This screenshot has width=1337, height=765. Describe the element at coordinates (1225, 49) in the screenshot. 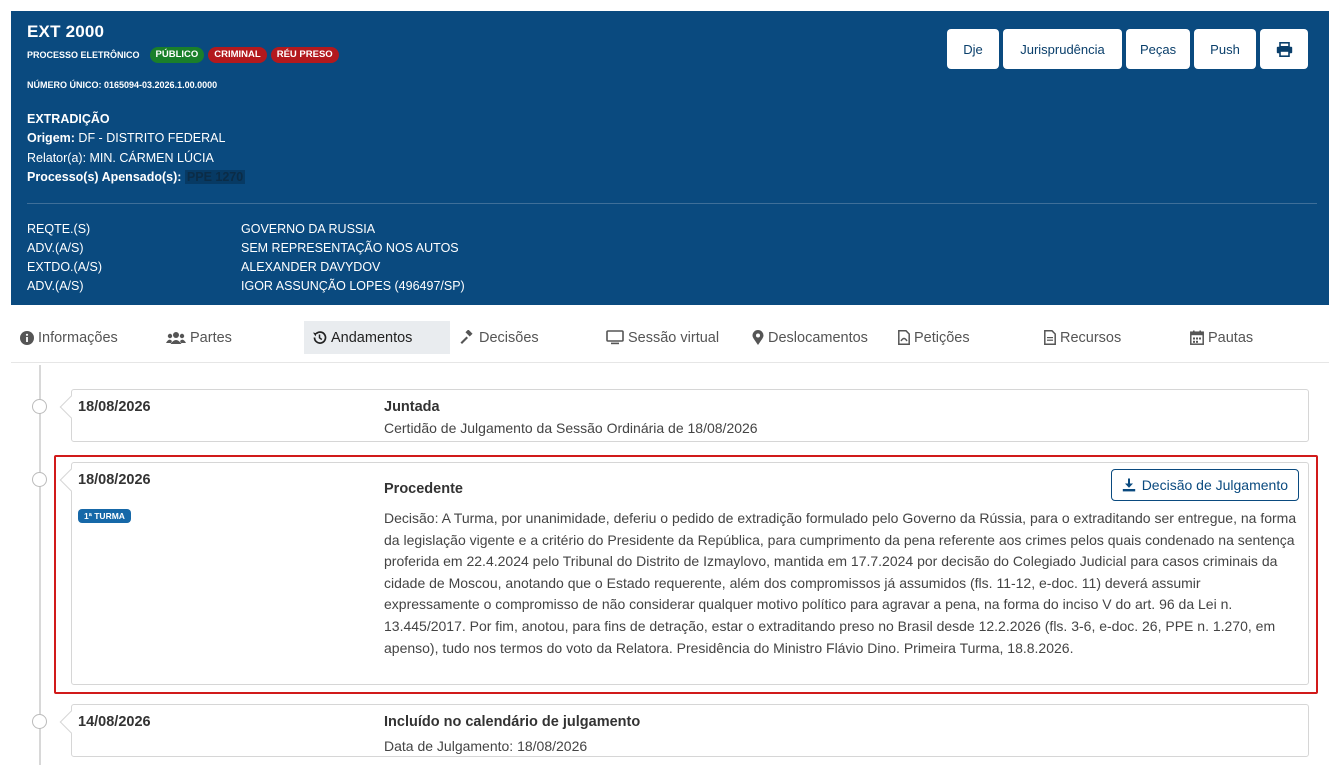

I see `push-button: Push` at that location.